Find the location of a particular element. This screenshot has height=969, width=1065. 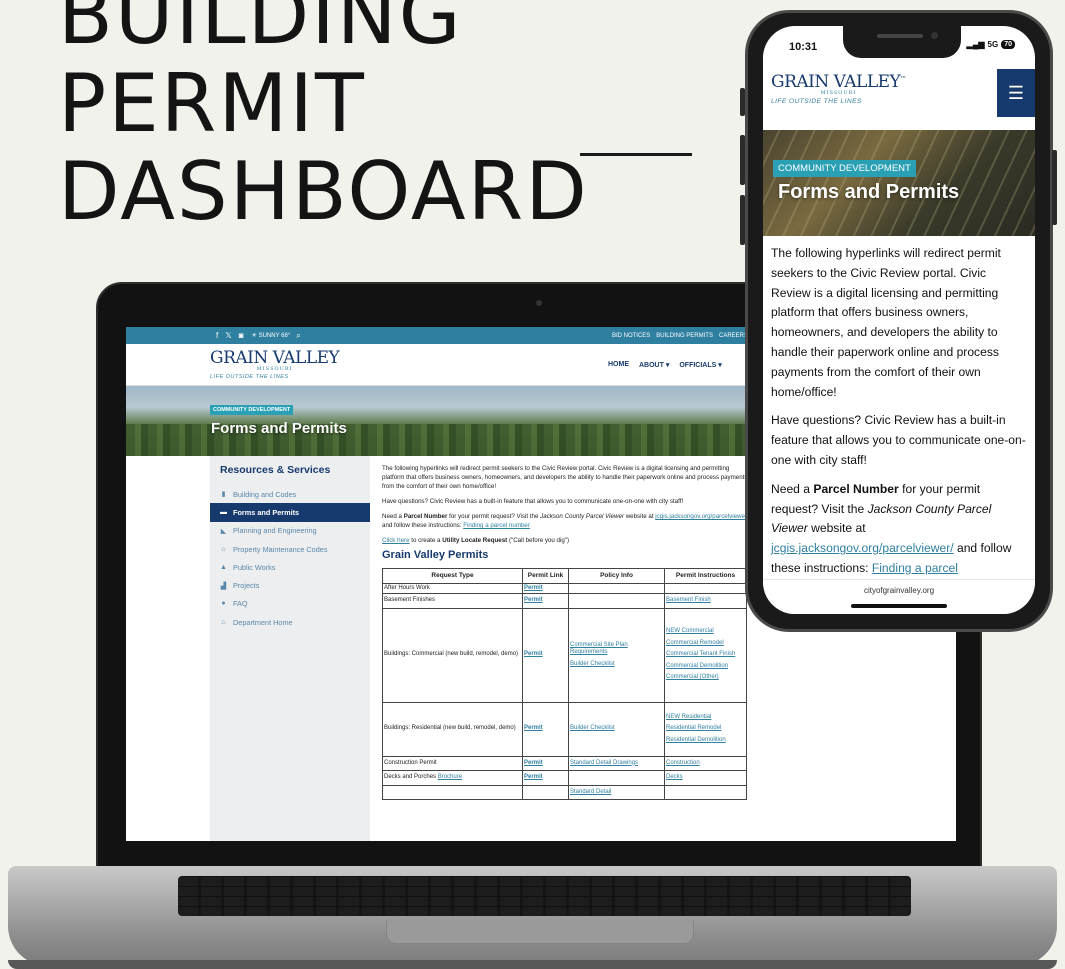

column-header: Request Type is located at coordinates (452, 576).